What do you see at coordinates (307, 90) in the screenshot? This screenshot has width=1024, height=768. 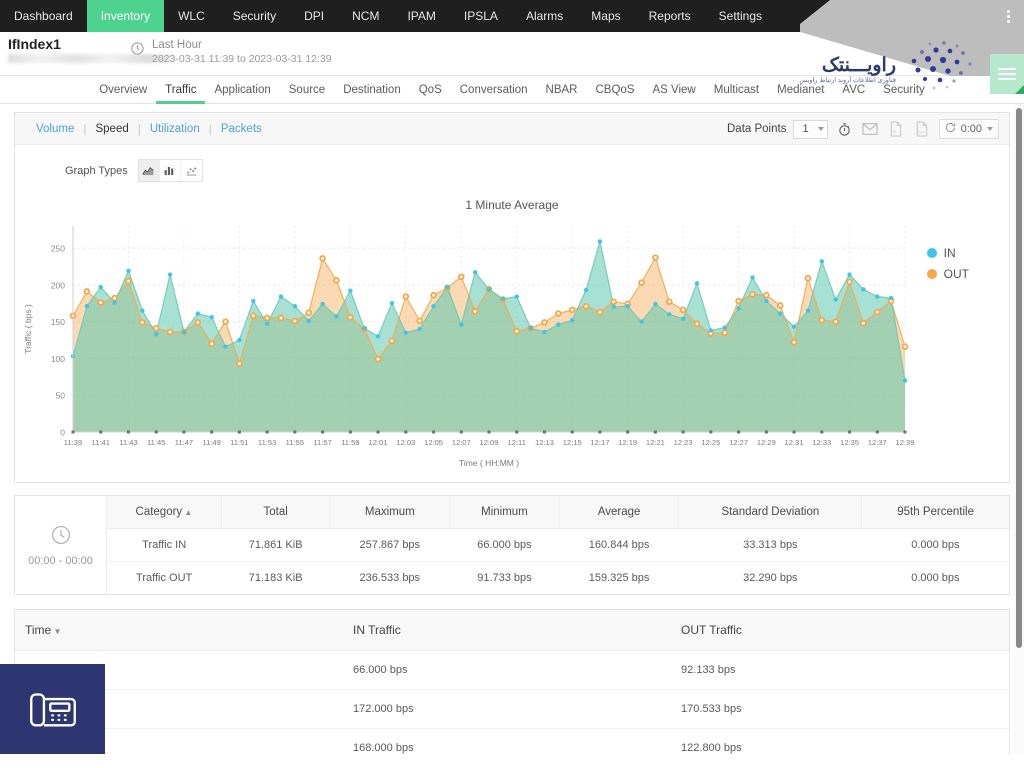 I see `tab-source: Source` at bounding box center [307, 90].